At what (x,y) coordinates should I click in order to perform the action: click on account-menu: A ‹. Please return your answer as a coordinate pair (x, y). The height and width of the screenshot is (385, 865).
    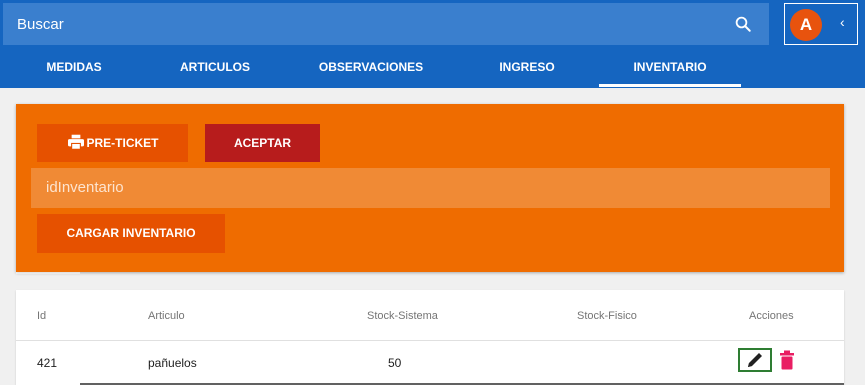
    Looking at the image, I should click on (821, 24).